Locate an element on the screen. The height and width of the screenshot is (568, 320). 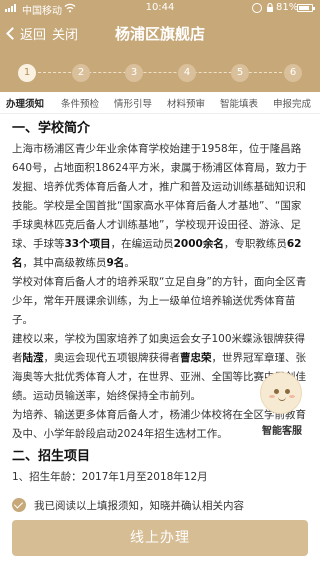
assistant-mascot-icon is located at coordinates (281, 393).